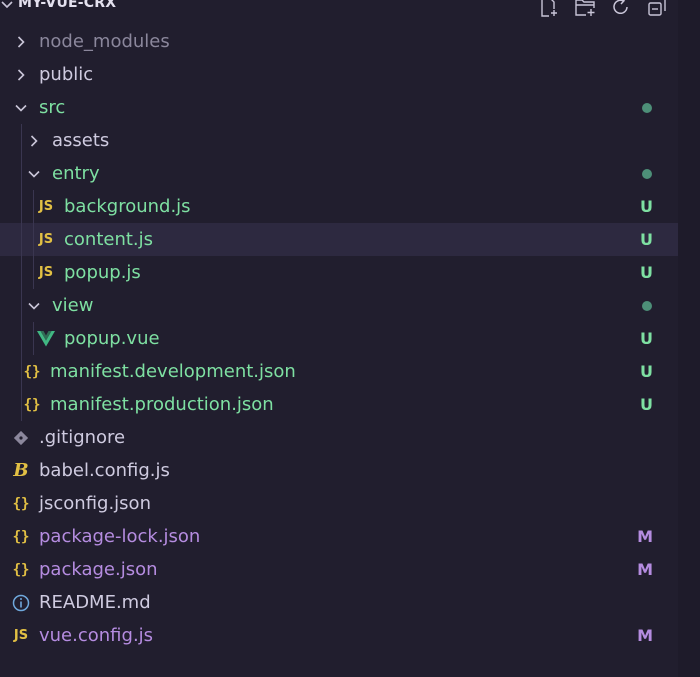 The image size is (700, 677). I want to click on tree-item-label: content.js, so click(109, 239).